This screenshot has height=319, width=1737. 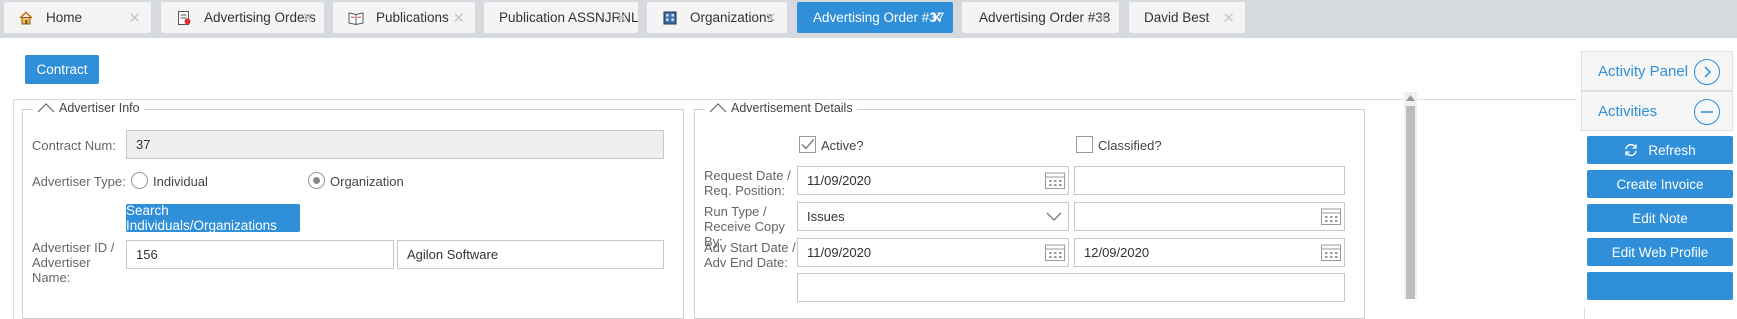 I want to click on tab-label: Home, so click(x=64, y=17).